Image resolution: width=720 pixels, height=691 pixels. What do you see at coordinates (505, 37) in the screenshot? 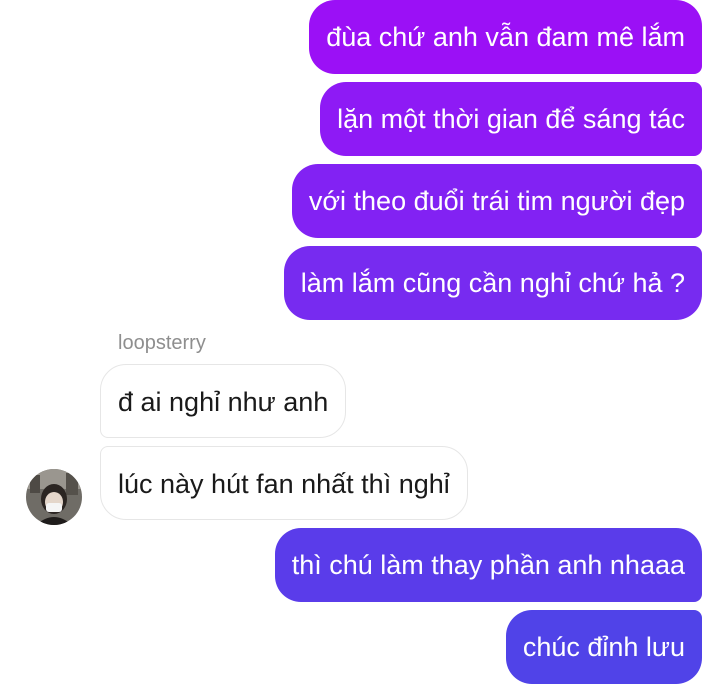
I see `outgoing-message: đùa chứ anh vẫn đam mê lắm` at bounding box center [505, 37].